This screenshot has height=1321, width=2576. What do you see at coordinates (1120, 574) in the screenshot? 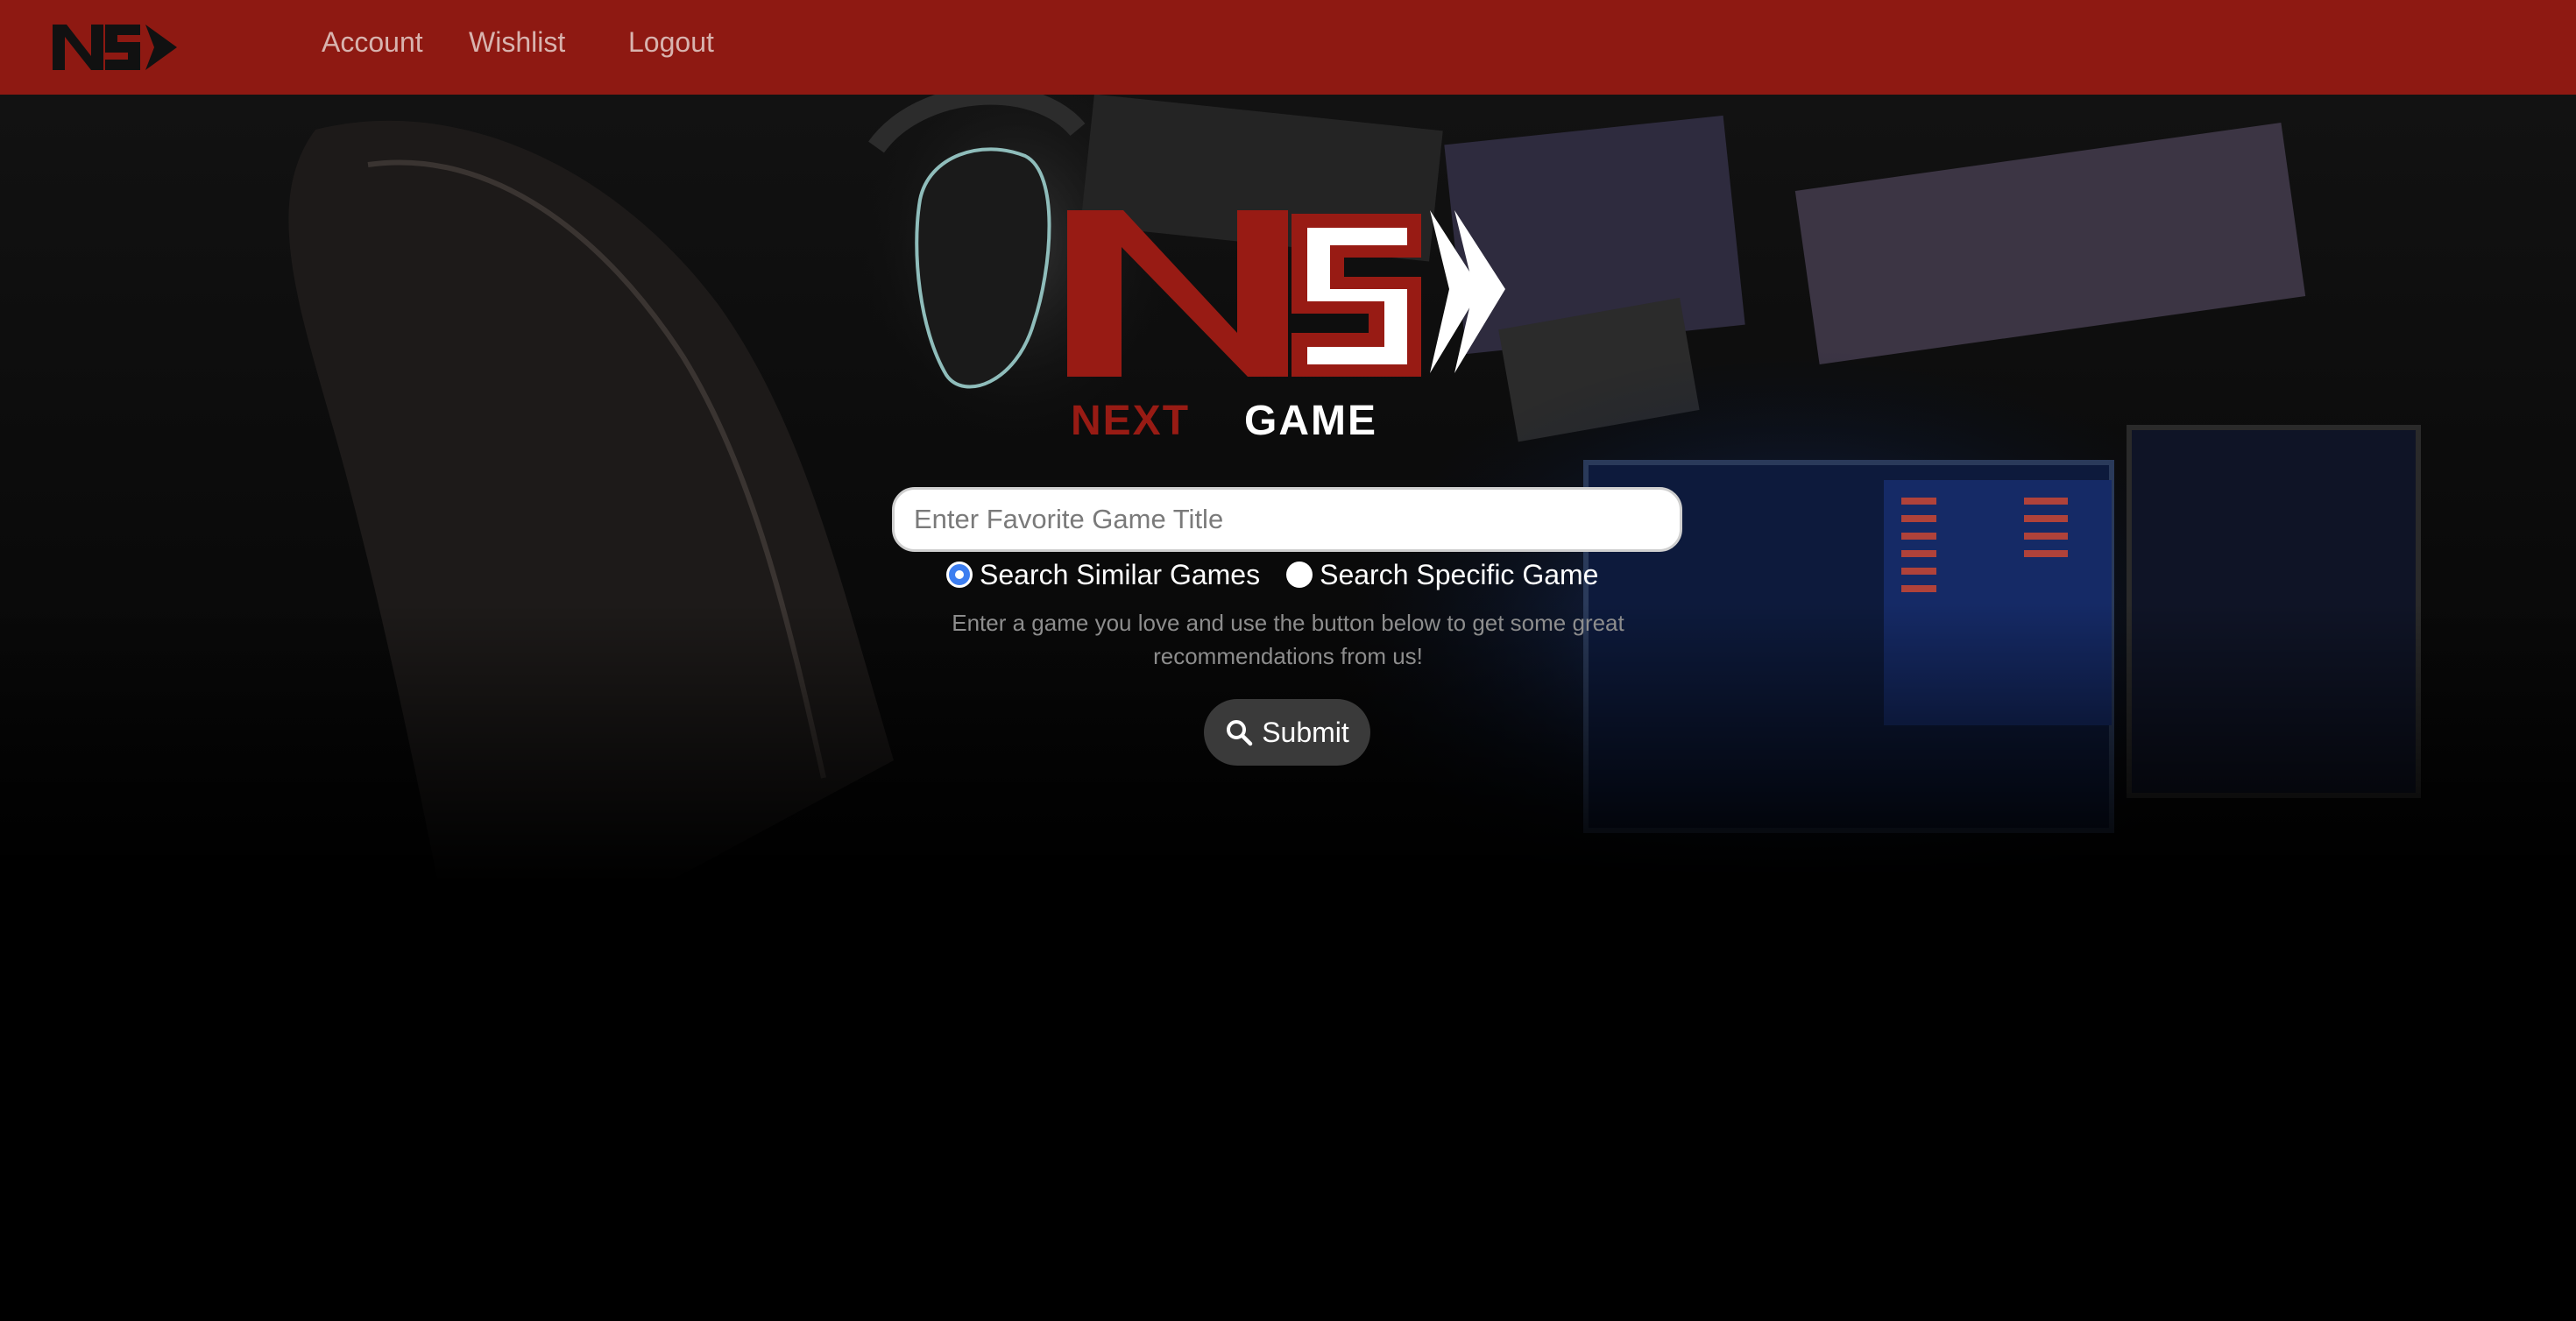
I see `radio-label-similar: Search Similar Games` at bounding box center [1120, 574].